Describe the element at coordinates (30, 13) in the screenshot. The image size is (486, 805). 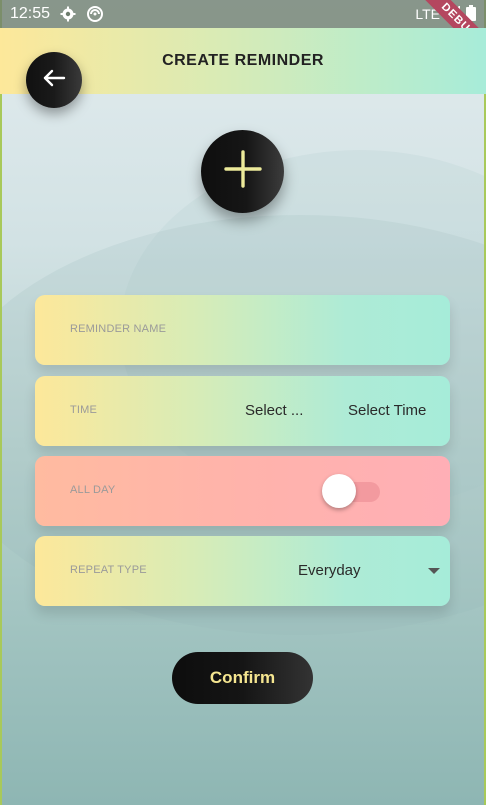
I see `status-time: 12:55` at that location.